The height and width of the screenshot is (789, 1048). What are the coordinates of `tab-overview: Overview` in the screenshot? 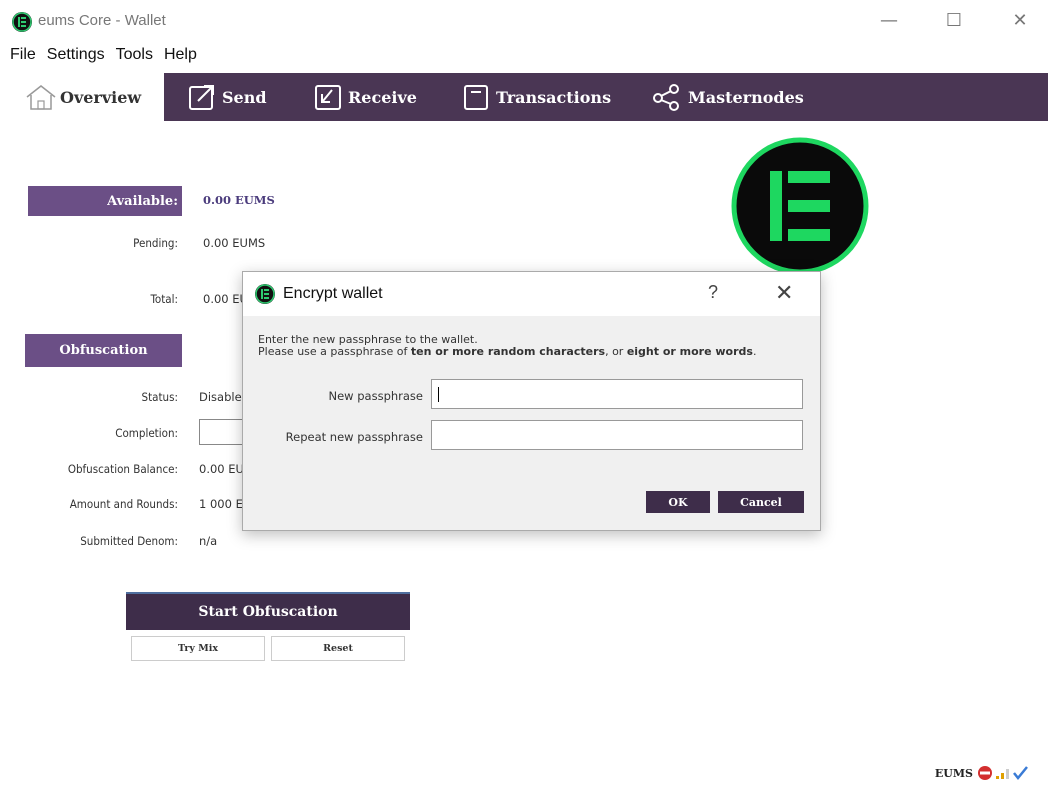 It's located at (87, 97).